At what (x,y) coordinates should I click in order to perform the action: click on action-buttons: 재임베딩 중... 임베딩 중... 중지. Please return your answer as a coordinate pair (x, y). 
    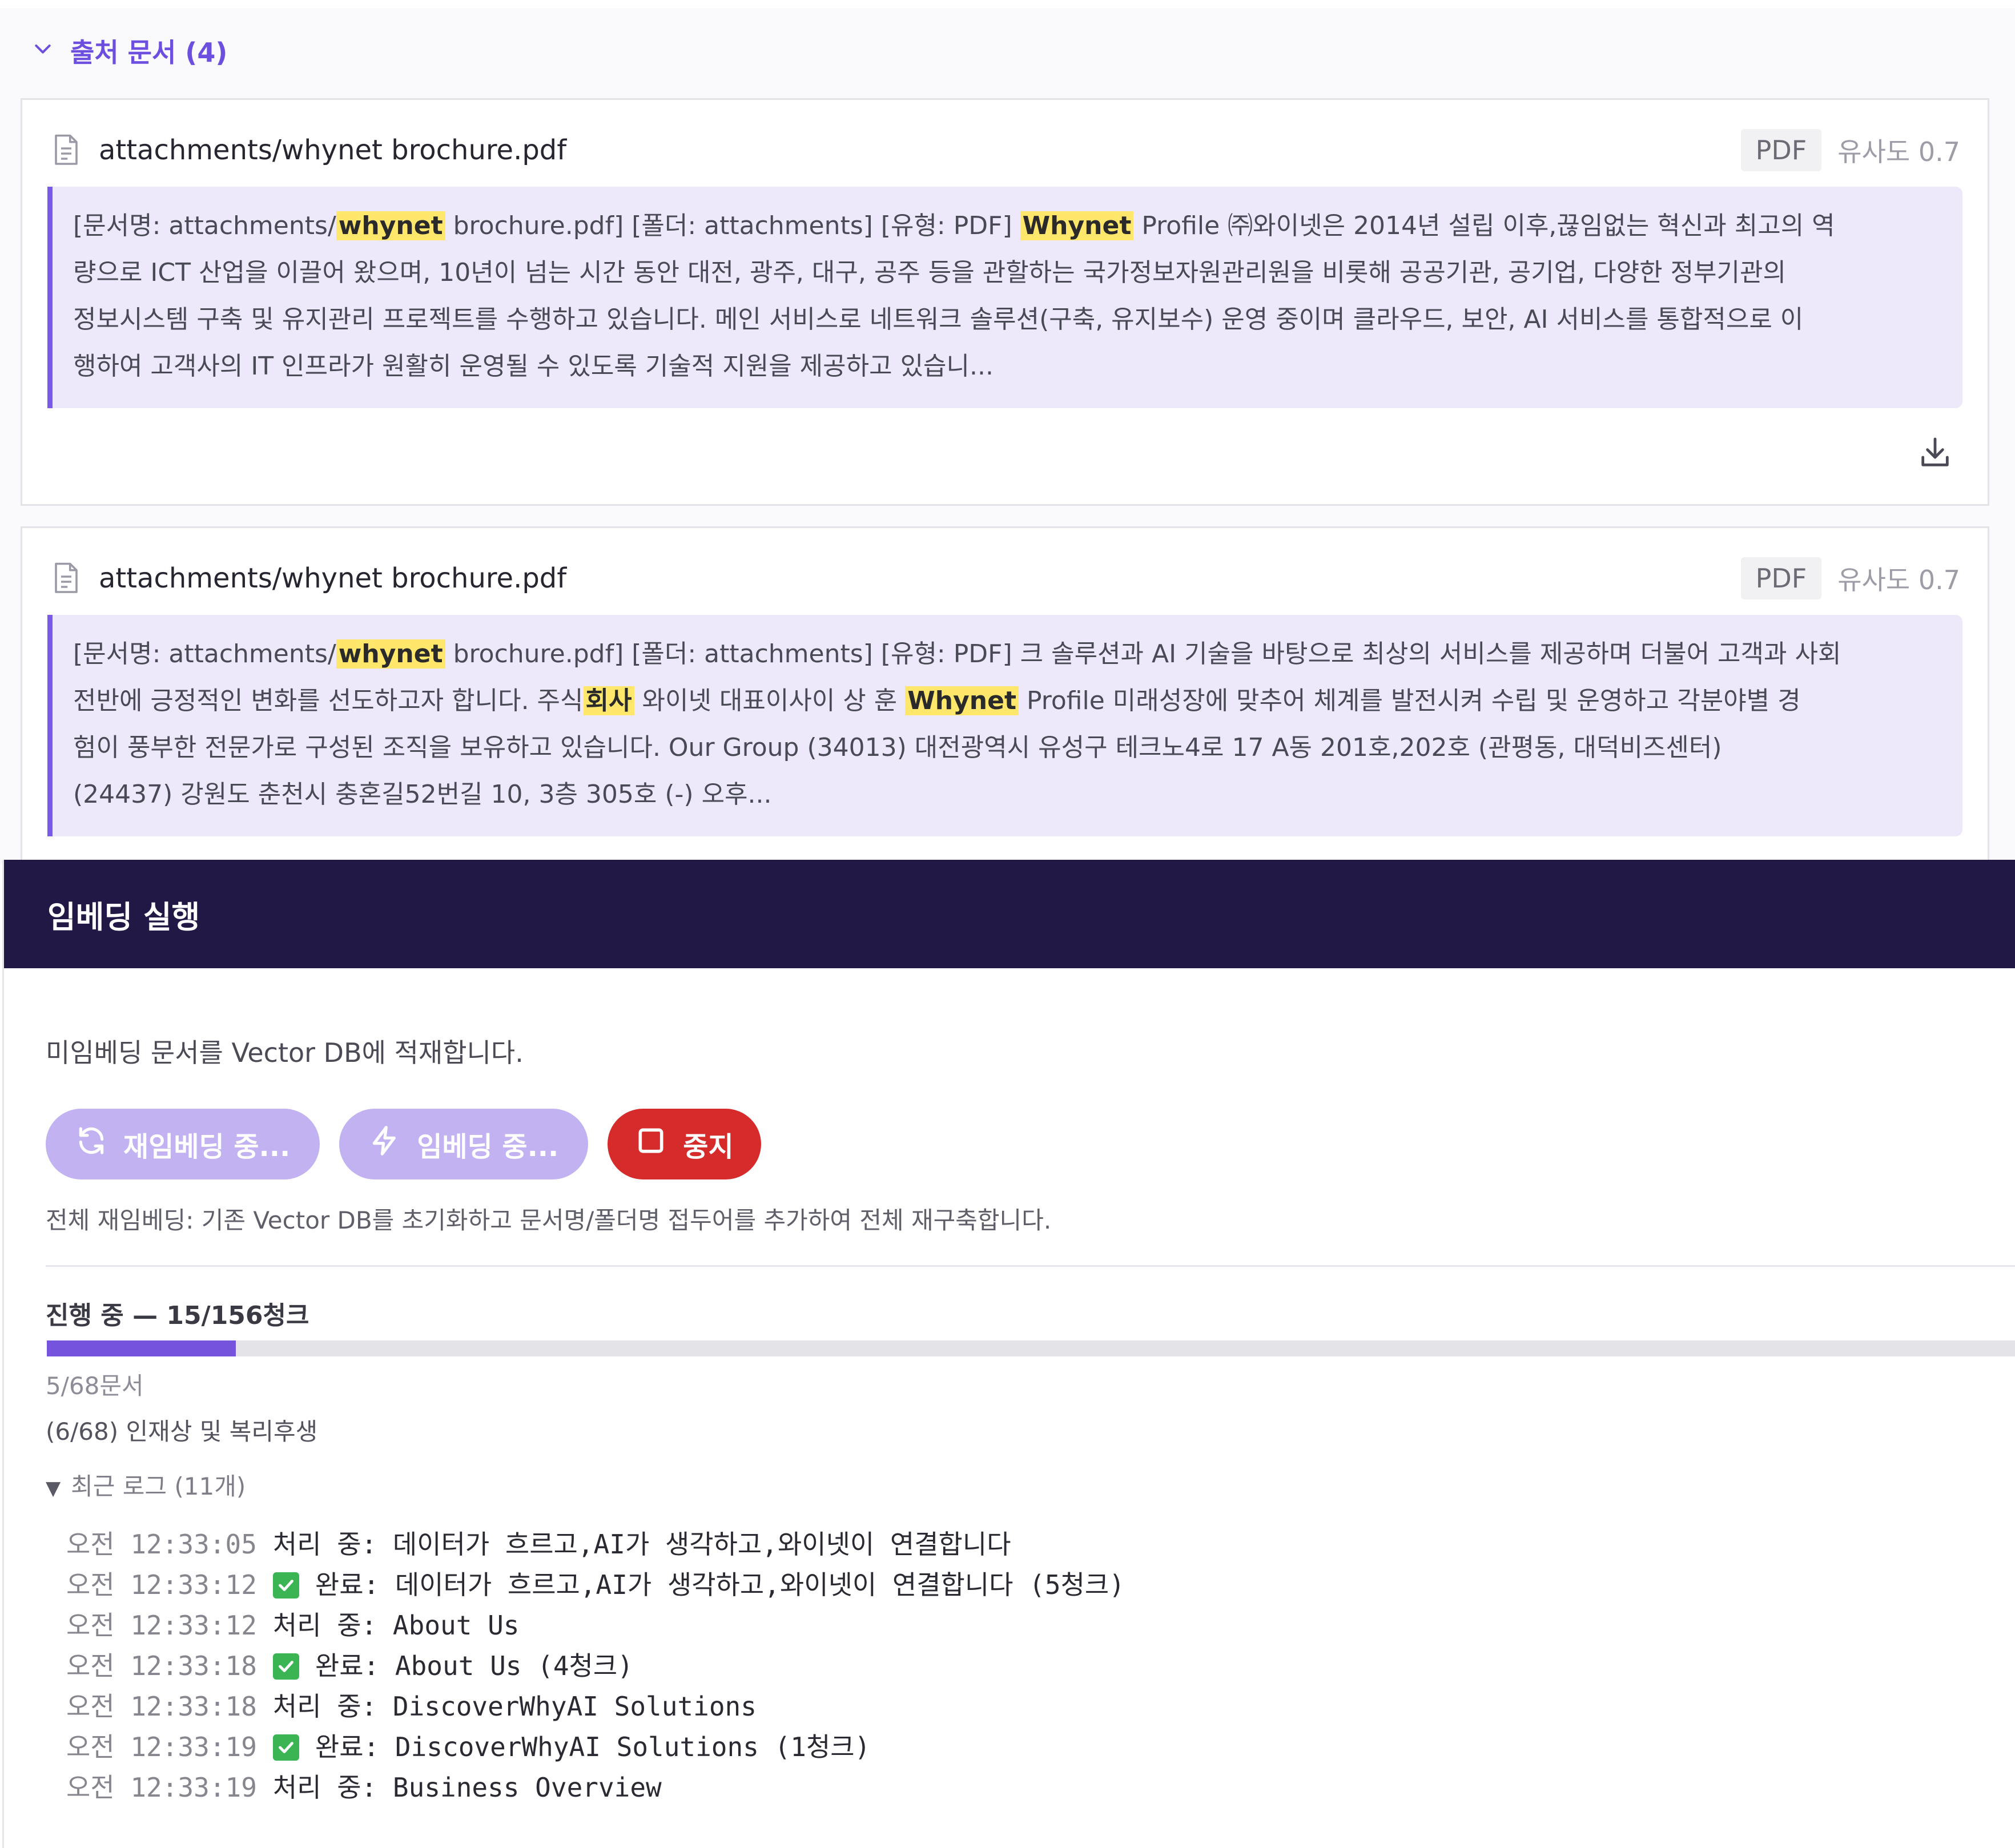
    Looking at the image, I should click on (403, 1144).